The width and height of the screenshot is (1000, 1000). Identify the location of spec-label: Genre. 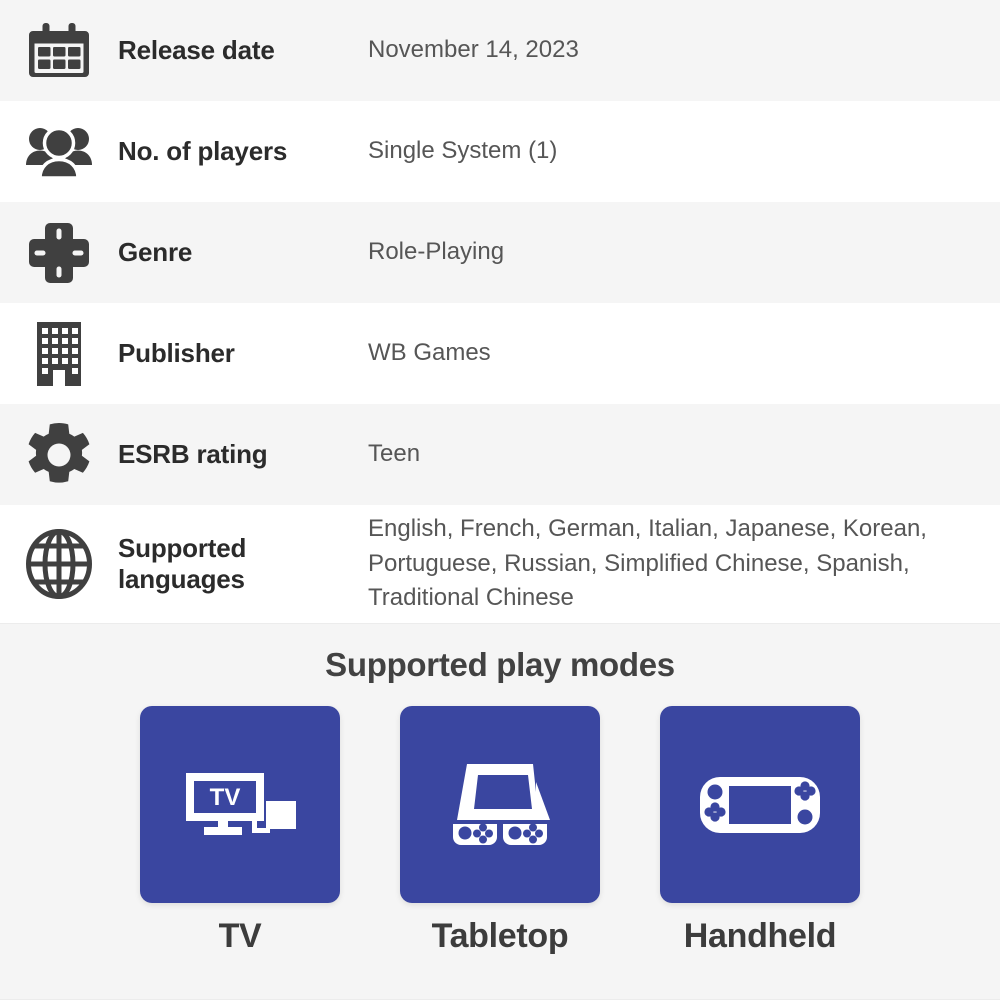
(155, 252).